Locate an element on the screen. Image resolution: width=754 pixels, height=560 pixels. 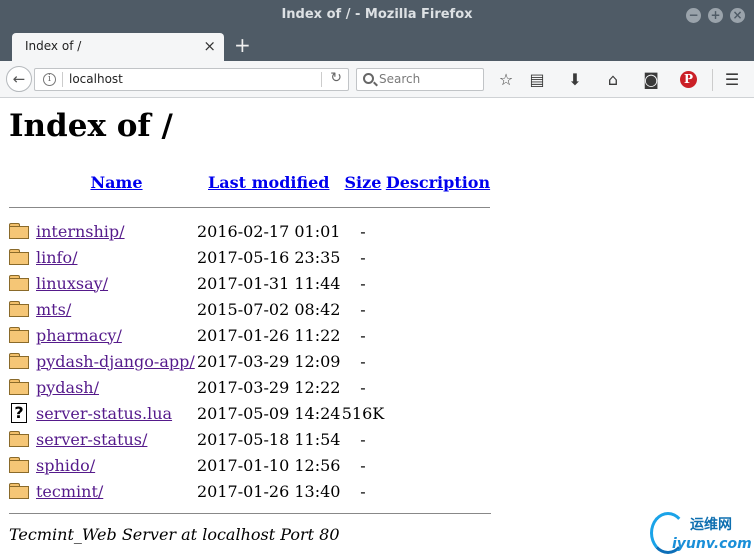
sort-size-link: Size is located at coordinates (363, 182).